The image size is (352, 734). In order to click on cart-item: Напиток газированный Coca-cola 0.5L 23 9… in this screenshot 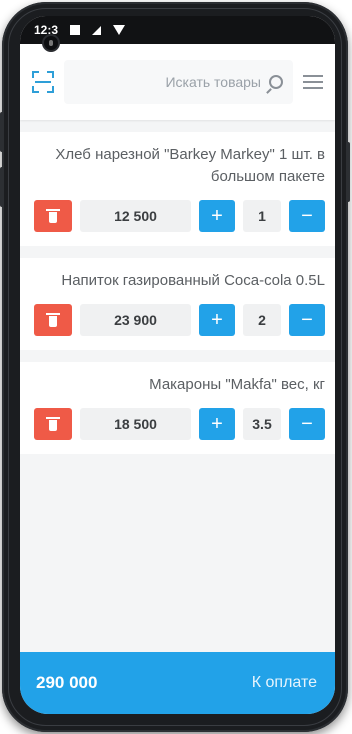, I will do `click(177, 304)`.